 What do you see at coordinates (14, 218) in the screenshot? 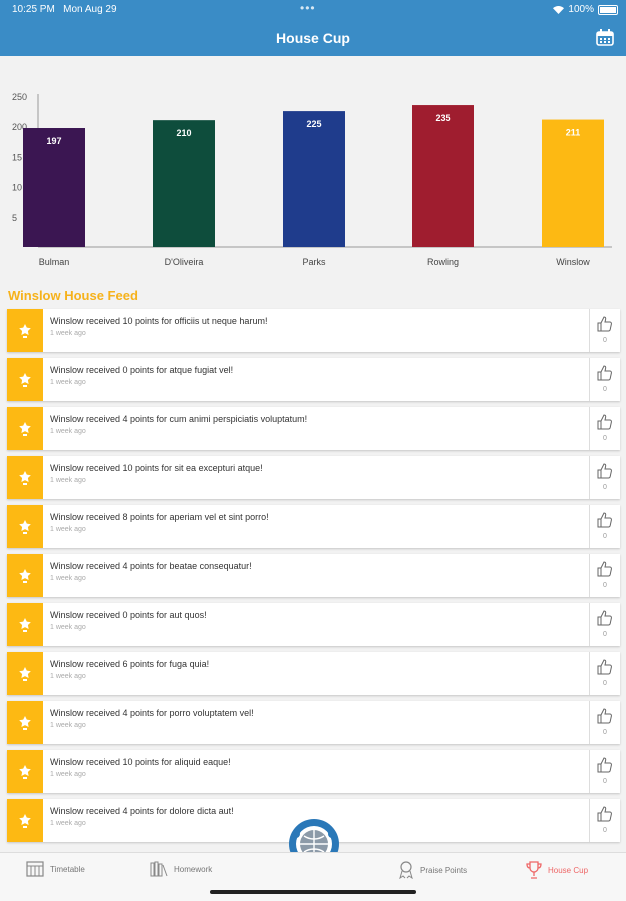
I see `y-tick-label: 5` at bounding box center [14, 218].